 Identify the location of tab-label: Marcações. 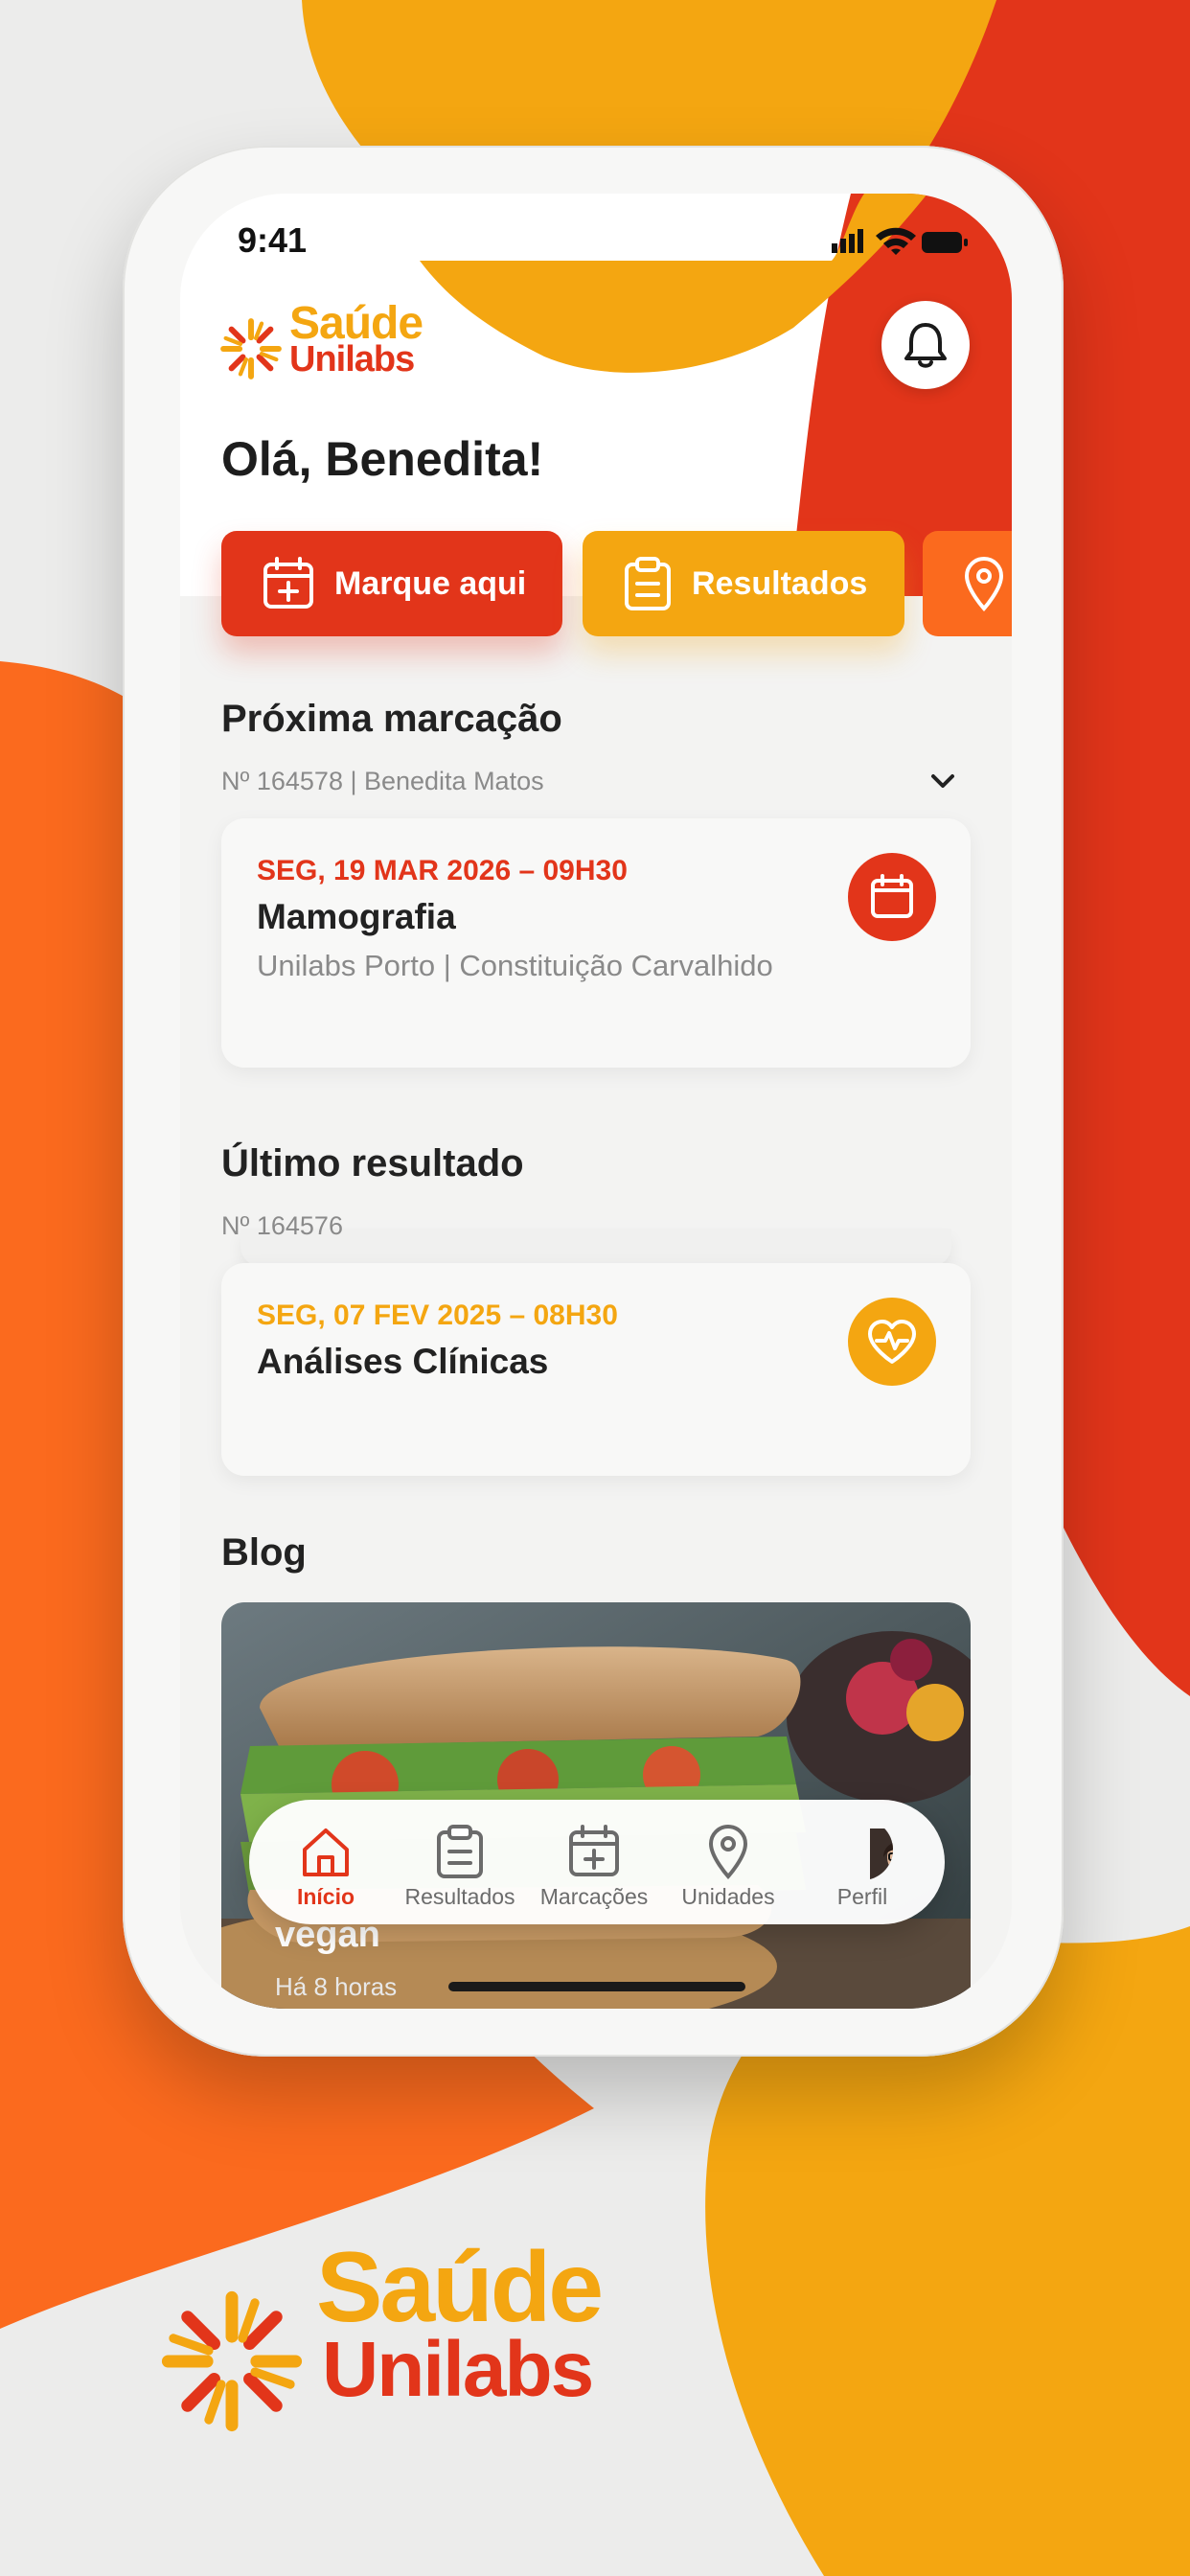
(594, 1896).